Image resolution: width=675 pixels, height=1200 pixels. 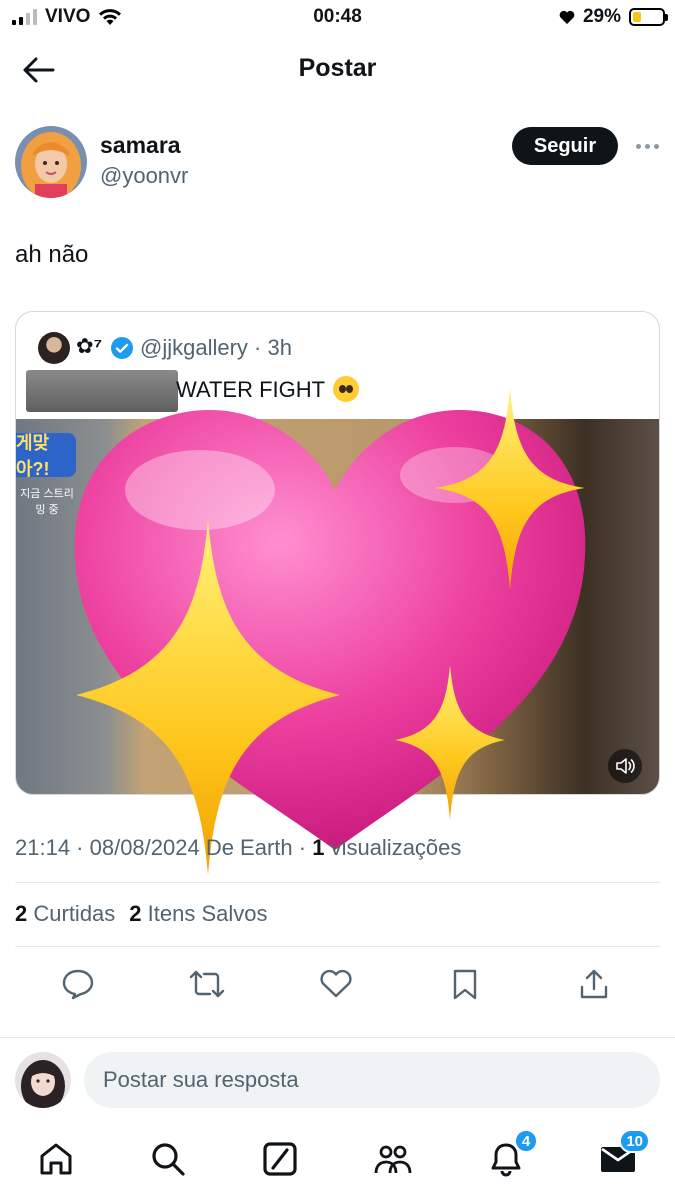 I want to click on reply-button, so click(x=78, y=984).